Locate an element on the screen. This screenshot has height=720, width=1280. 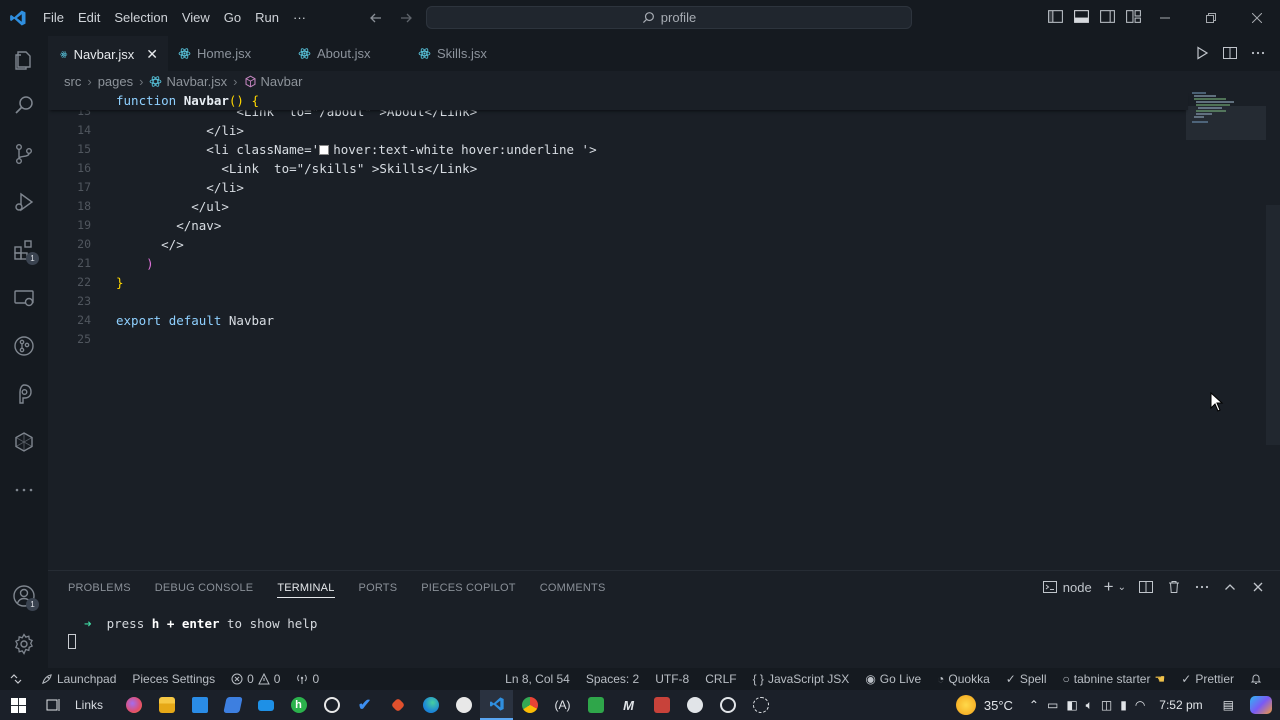
clock-time: 7:52 pm is located at coordinates (1180, 705).